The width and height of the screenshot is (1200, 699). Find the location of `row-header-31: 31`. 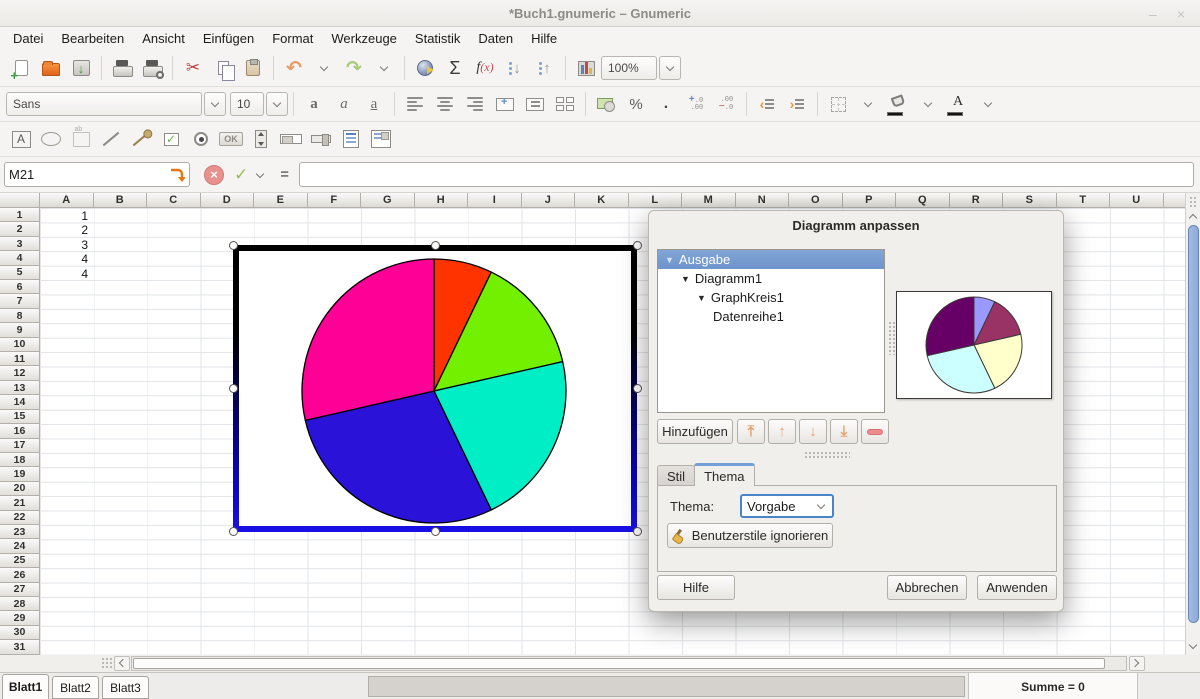

row-header-31: 31 is located at coordinates (20, 647).